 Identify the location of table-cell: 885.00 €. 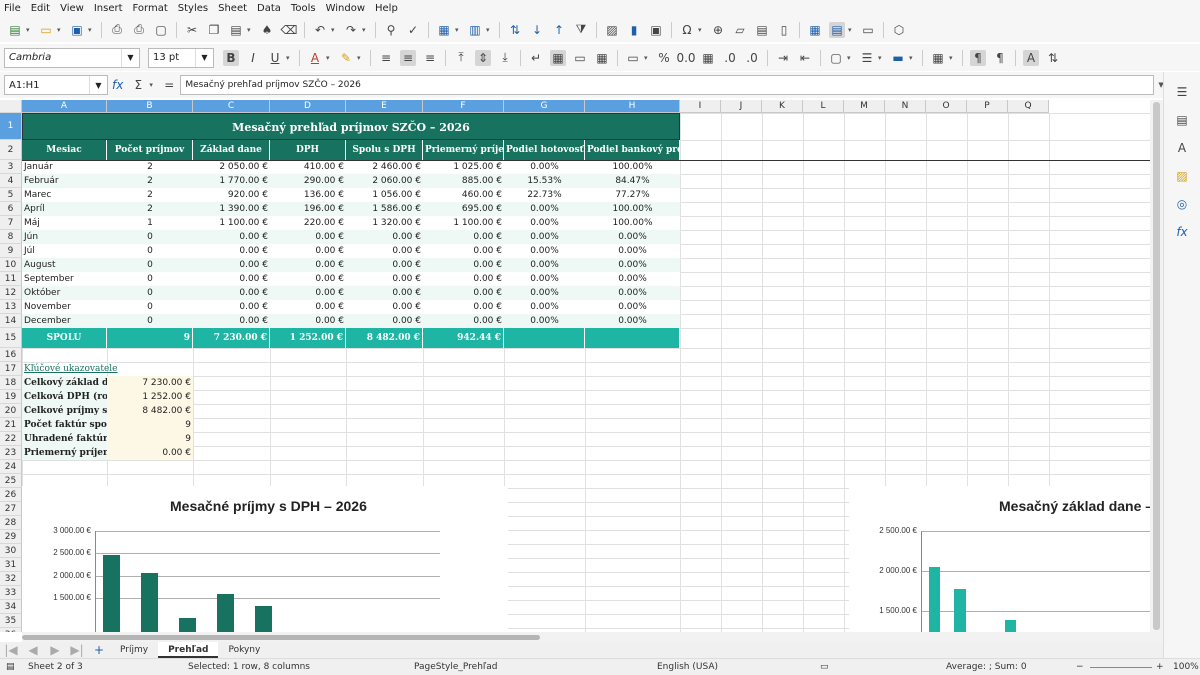
(463, 181).